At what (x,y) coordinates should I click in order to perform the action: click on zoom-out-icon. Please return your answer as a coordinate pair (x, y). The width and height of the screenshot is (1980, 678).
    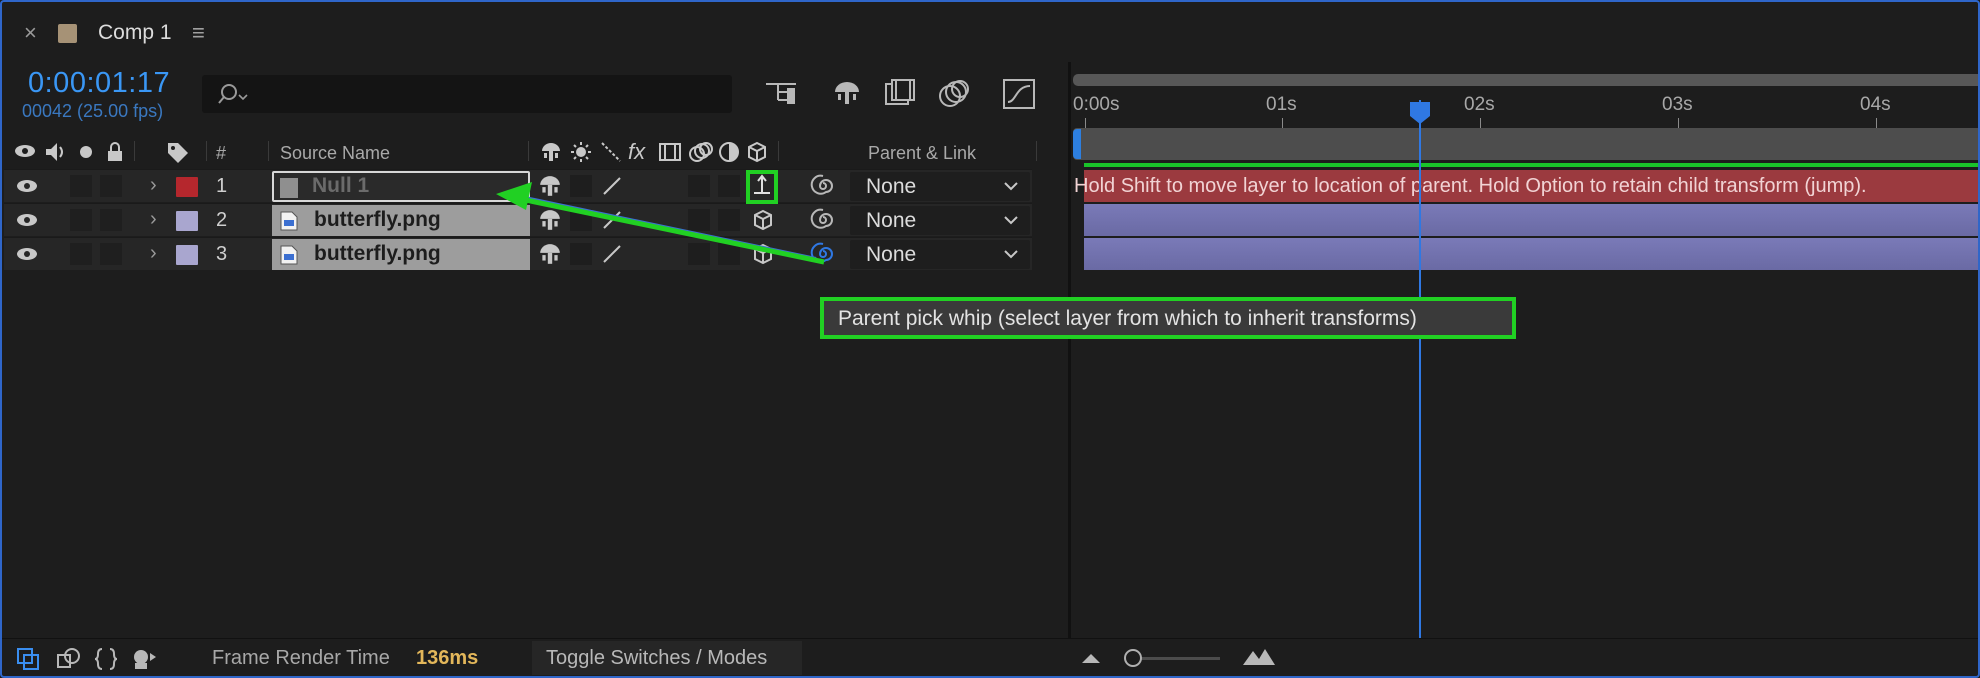
    Looking at the image, I should click on (1091, 658).